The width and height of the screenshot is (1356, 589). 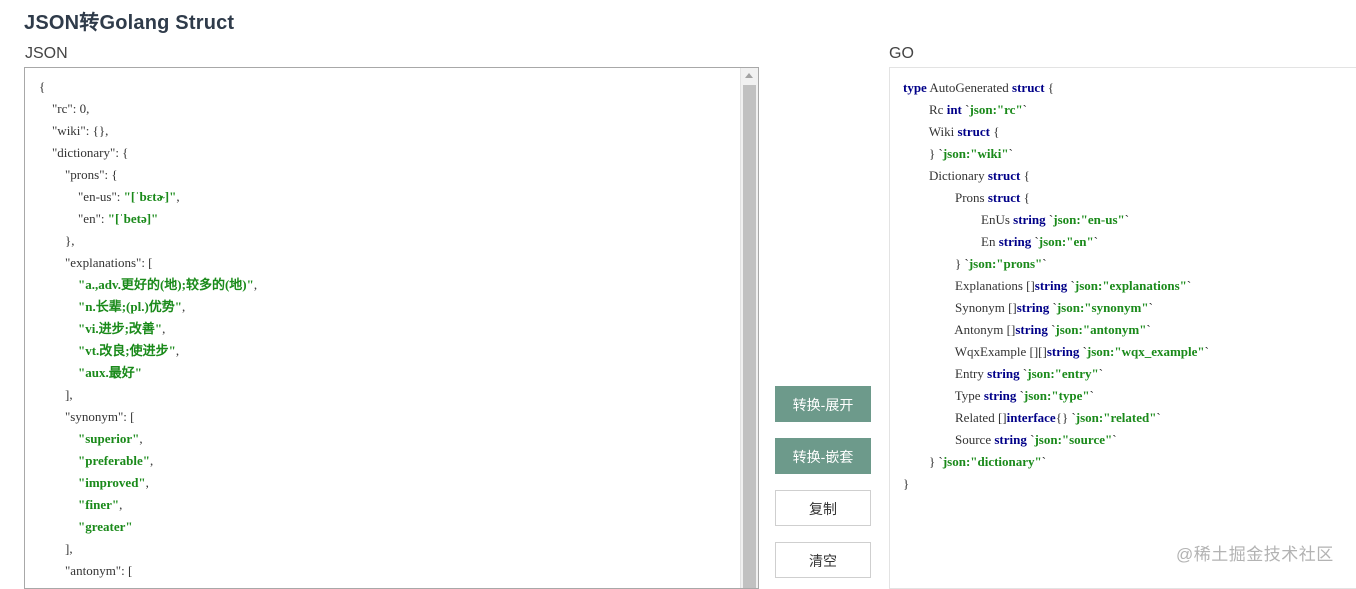 I want to click on code-token: "a.,adv.更好的(地);较多的(地)", so click(x=166, y=284).